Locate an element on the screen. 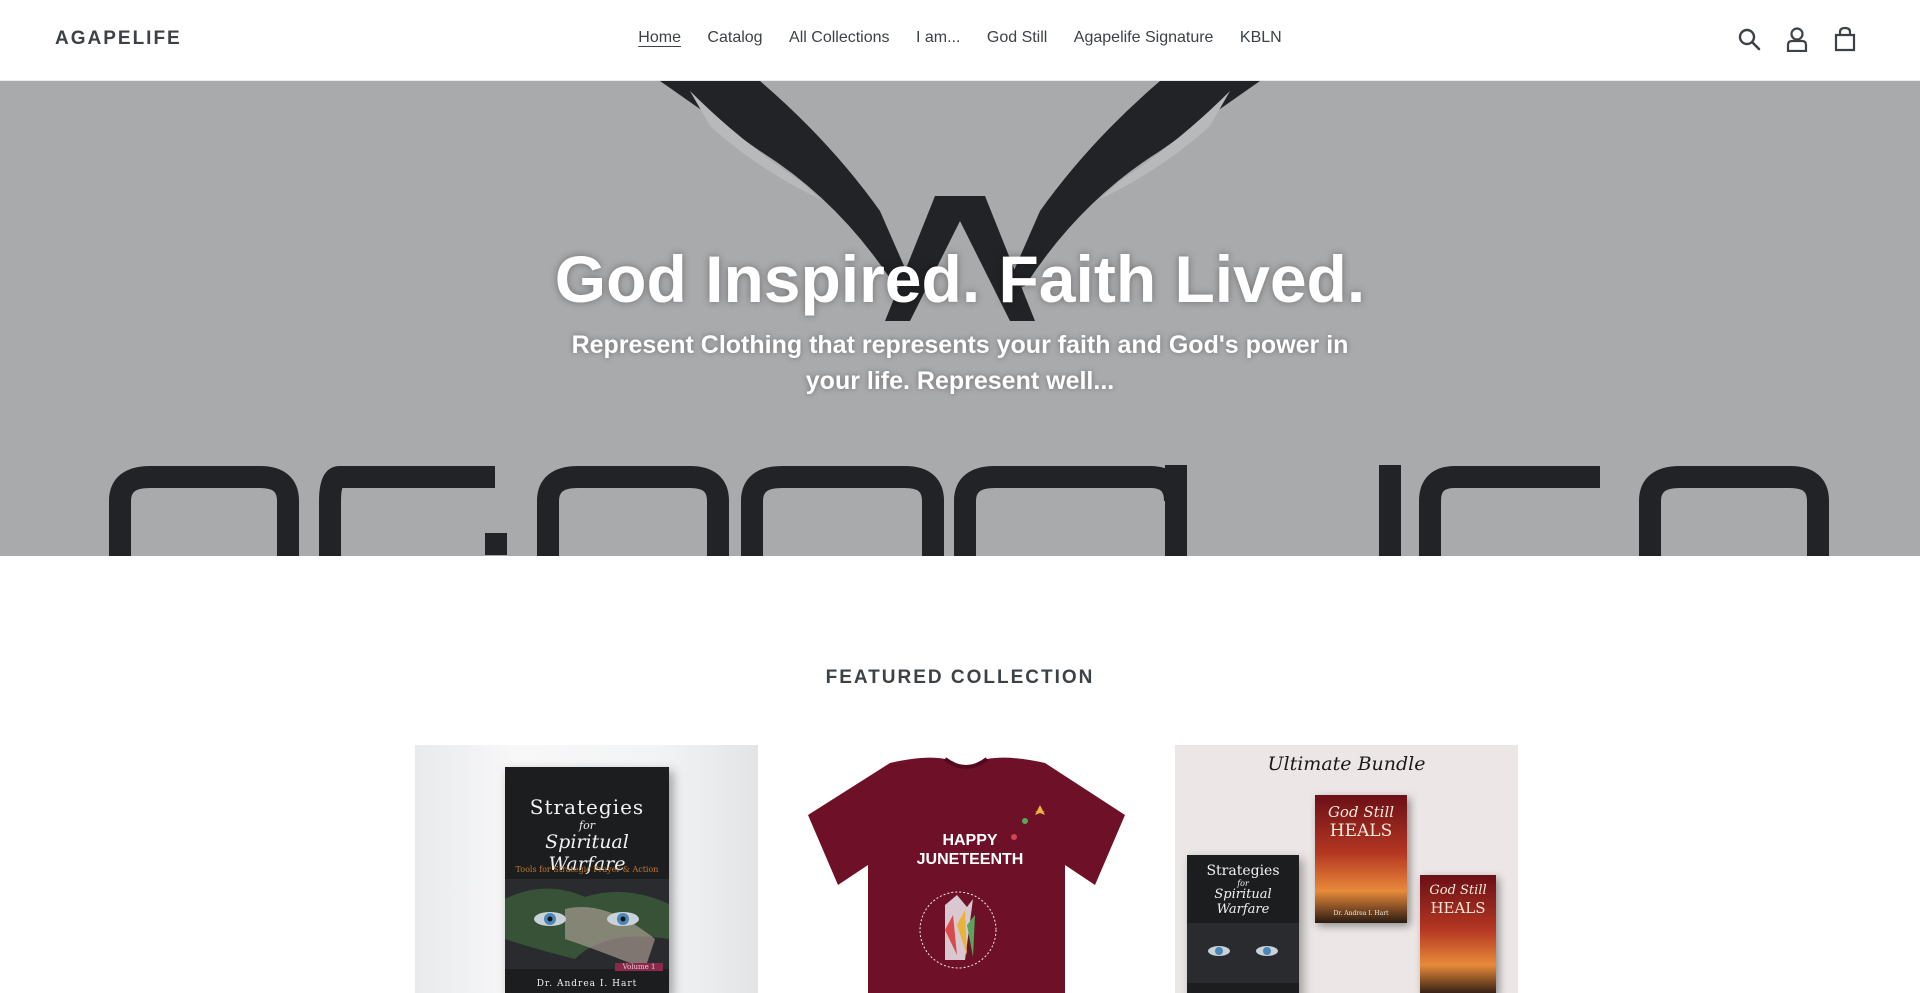  shirt-line-happy: HAPPY is located at coordinates (970, 840).